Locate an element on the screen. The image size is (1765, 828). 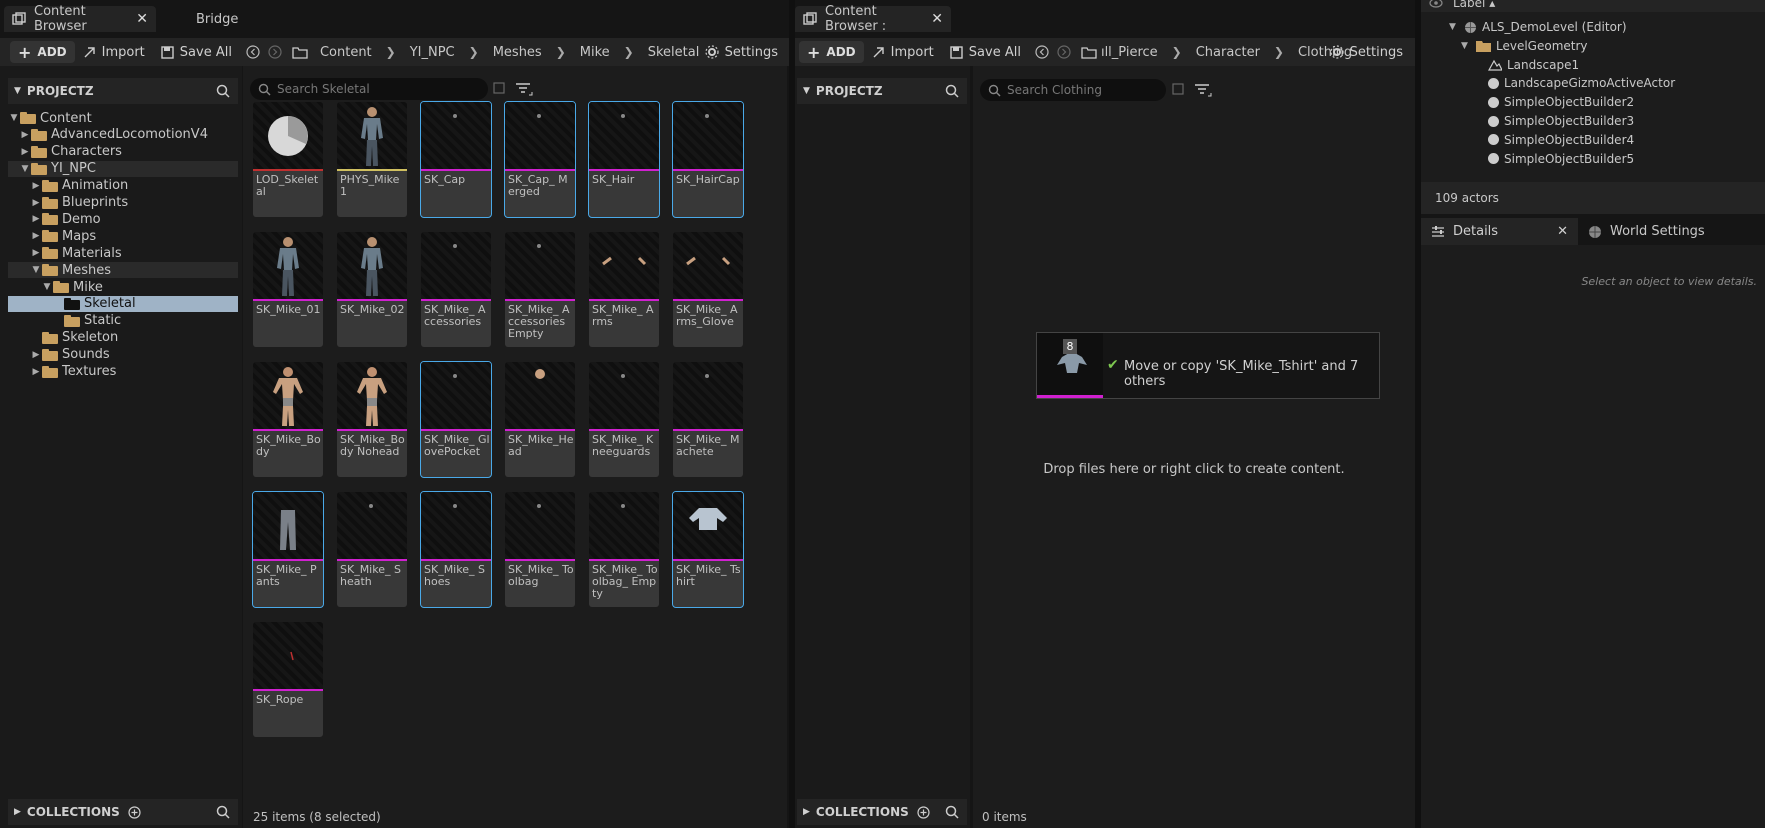
tree-item-skeleton: Skeleton is located at coordinates (123, 338).